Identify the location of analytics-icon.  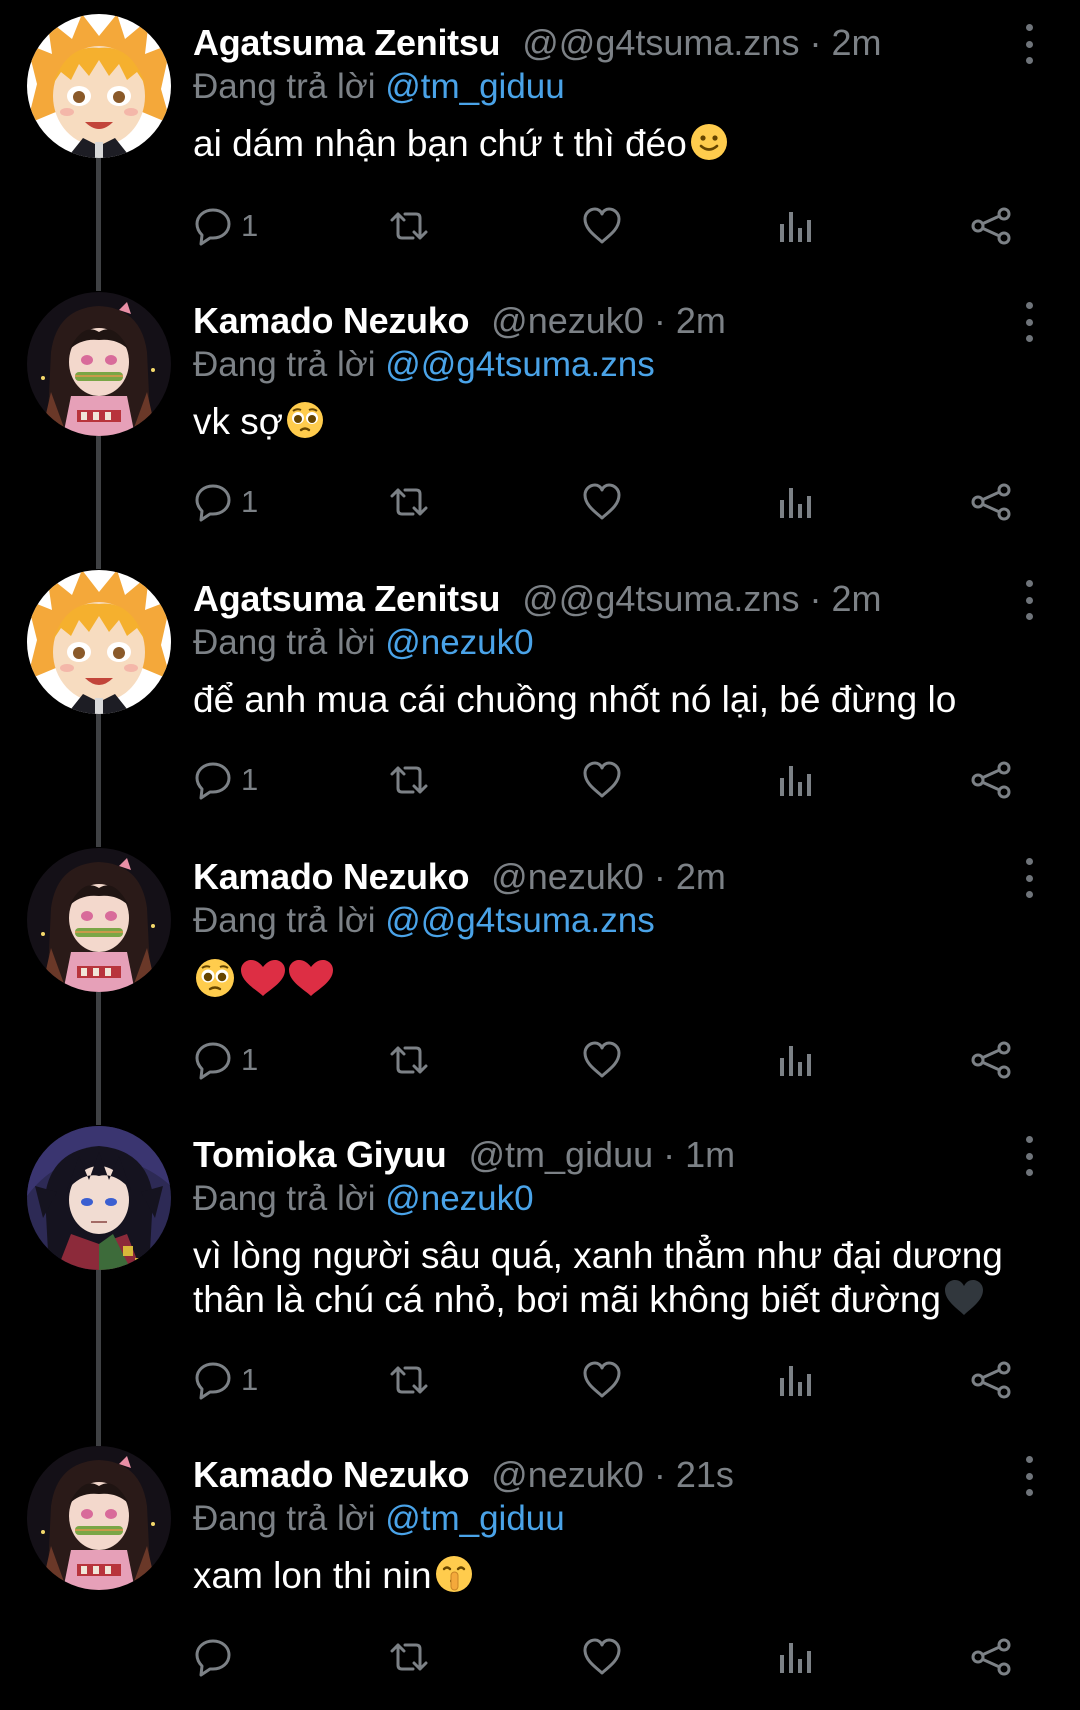
(795, 227).